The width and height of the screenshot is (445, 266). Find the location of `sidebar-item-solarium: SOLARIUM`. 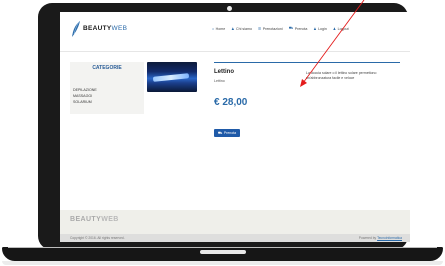

sidebar-item-solarium: SOLARIUM is located at coordinates (82, 102).